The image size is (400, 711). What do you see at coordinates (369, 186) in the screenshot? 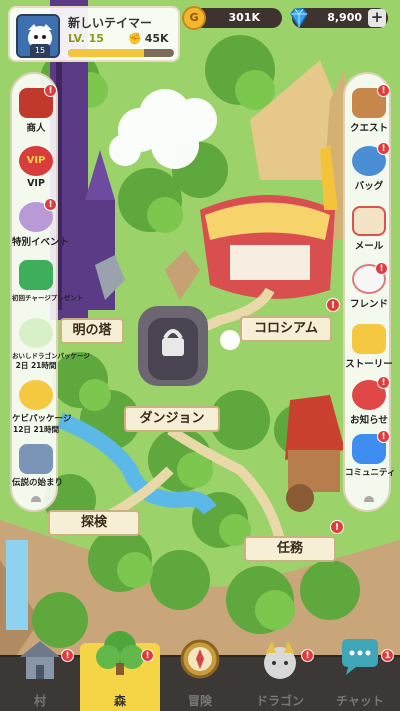
I see `side-item-label: バッグ` at bounding box center [369, 186].